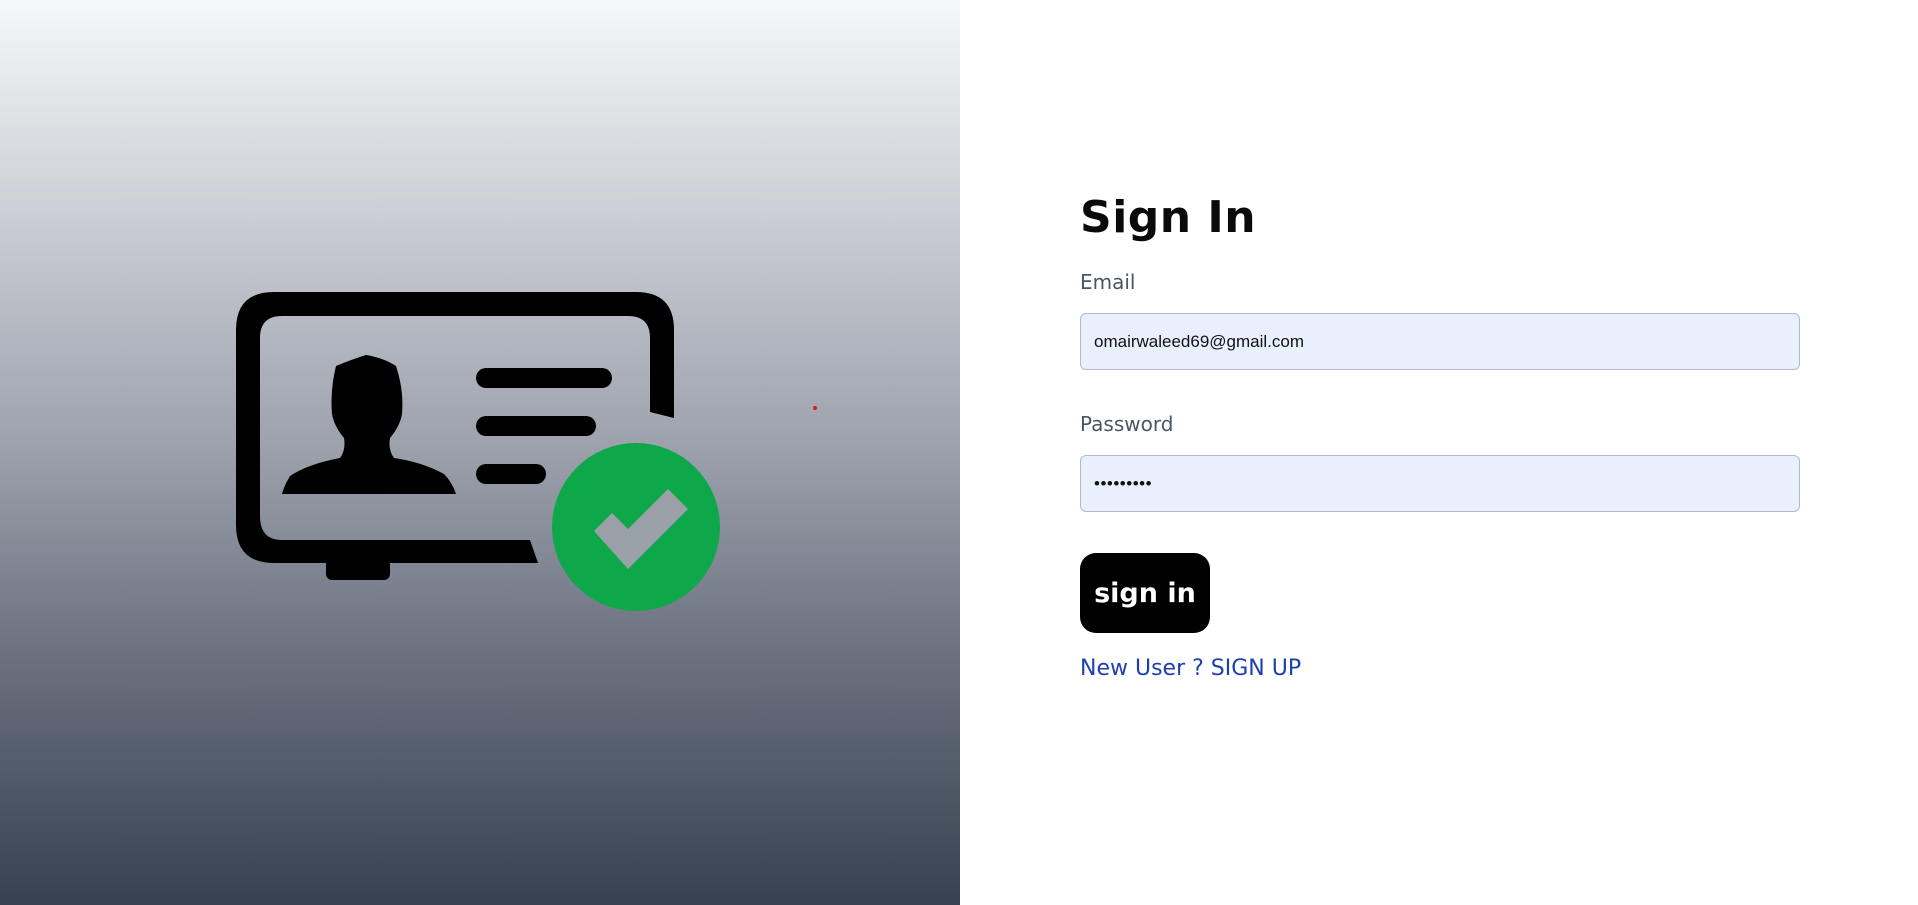 Image resolution: width=1918 pixels, height=905 pixels. I want to click on id-card-verified-icon, so click(478, 451).